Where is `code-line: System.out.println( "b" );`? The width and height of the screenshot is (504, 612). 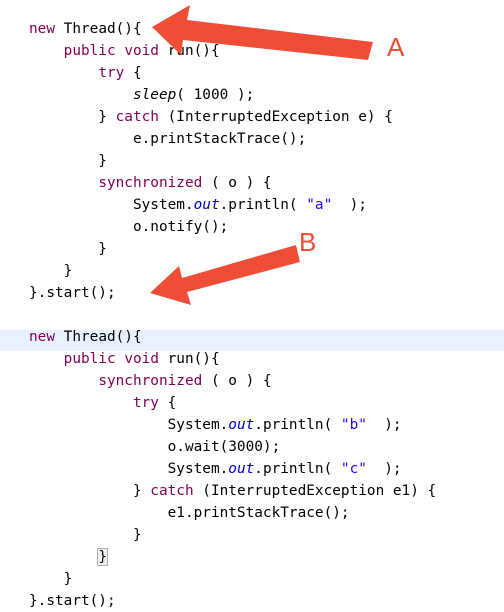 code-line: System.out.println( "b" ); is located at coordinates (215, 425).